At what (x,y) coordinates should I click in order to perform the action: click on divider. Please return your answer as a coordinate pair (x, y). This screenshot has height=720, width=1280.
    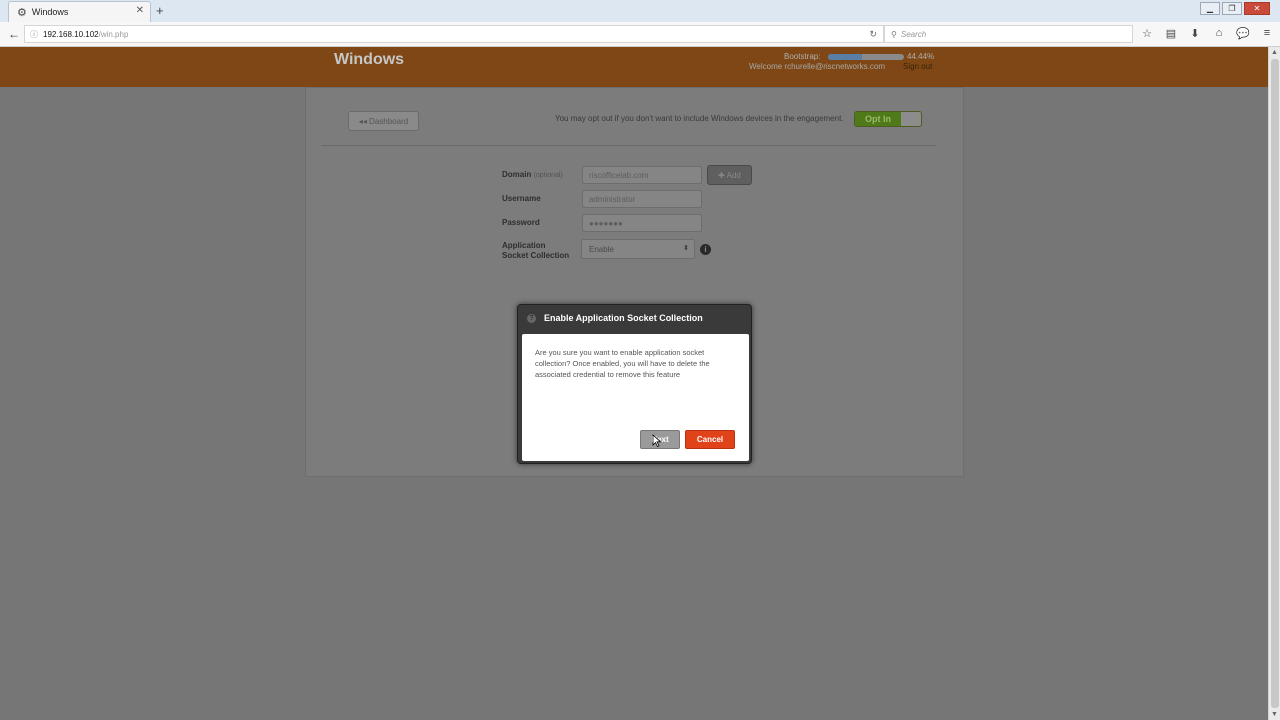
    Looking at the image, I should click on (628, 145).